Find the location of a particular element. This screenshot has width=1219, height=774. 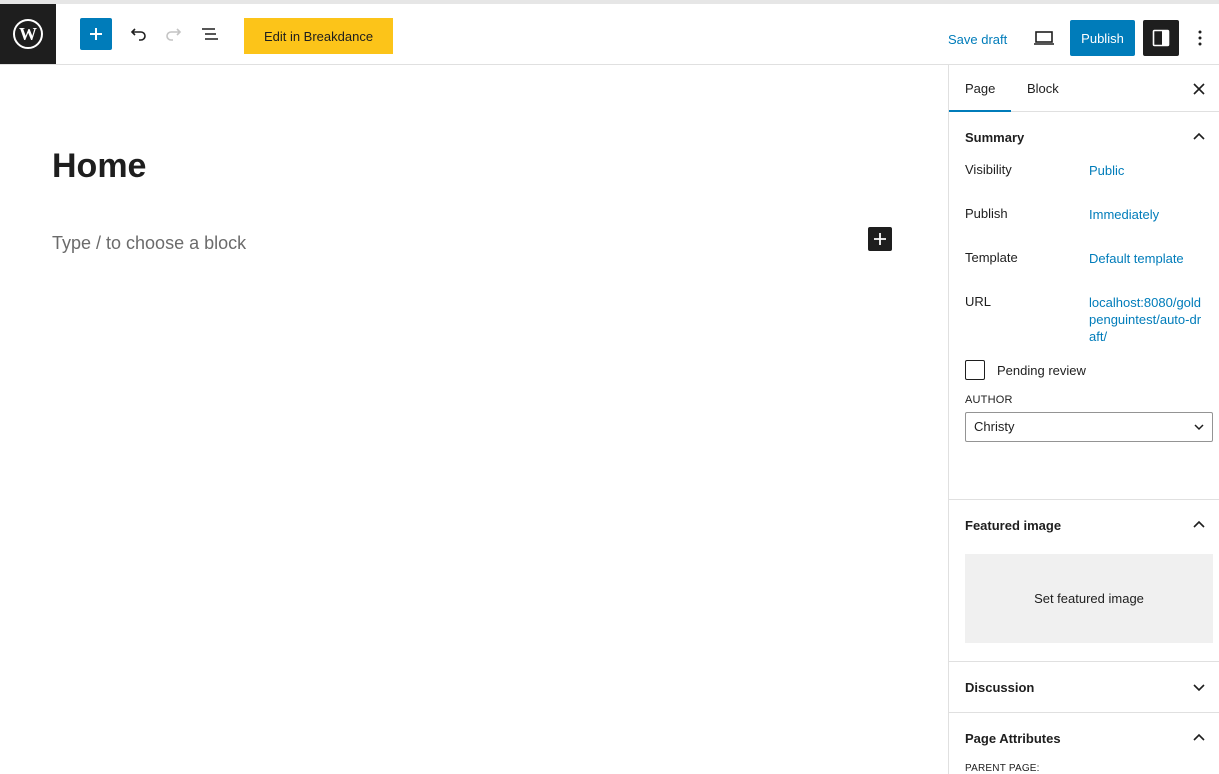

author-select-value: Christy is located at coordinates (994, 426).